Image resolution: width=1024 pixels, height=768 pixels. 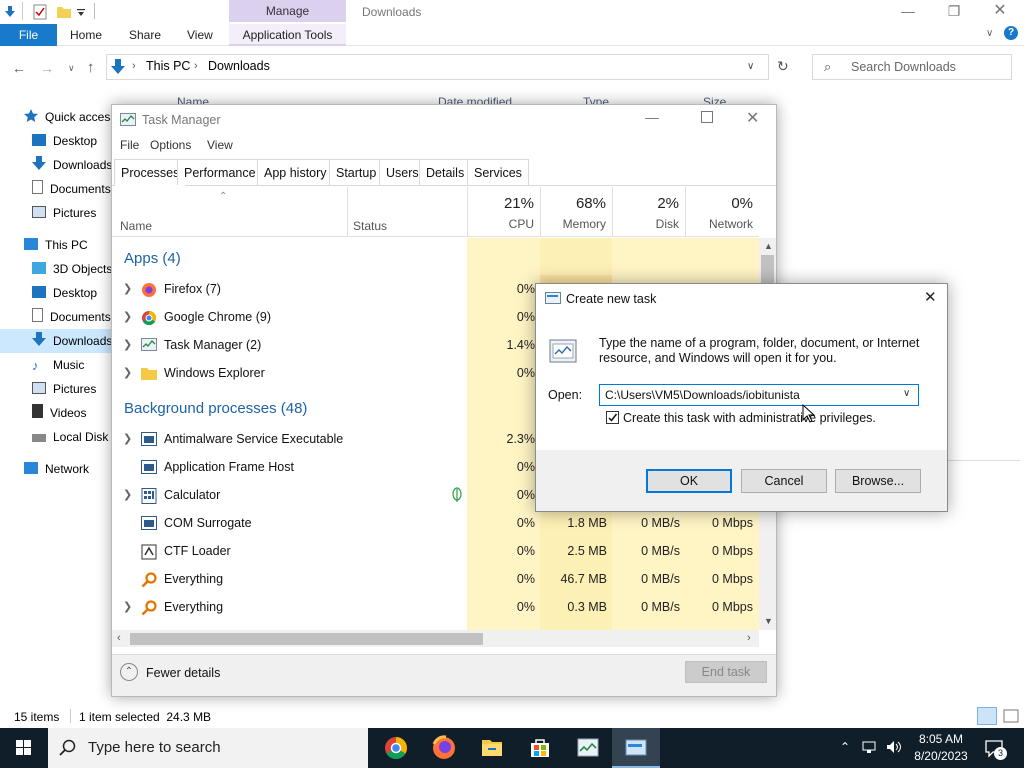 What do you see at coordinates (954, 12) in the screenshot?
I see `maximize-button: ❐` at bounding box center [954, 12].